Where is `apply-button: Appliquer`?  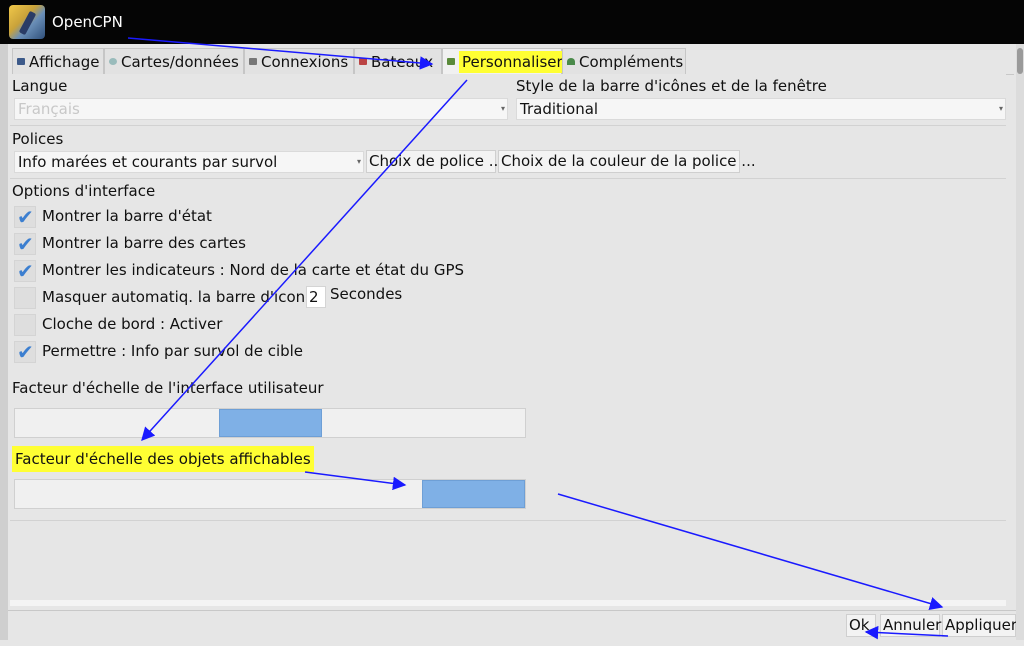
apply-button: Appliquer is located at coordinates (979, 625).